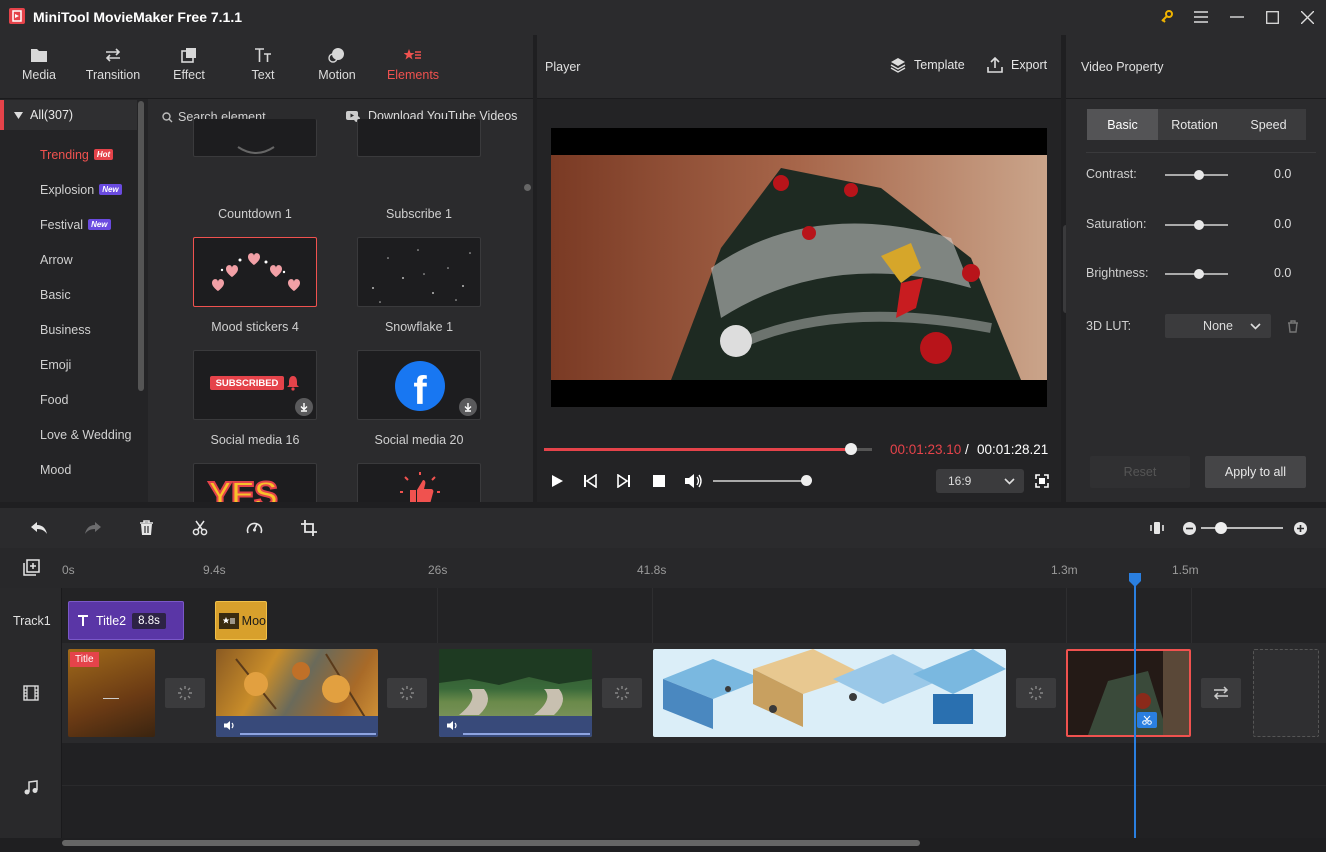  I want to click on category-explosion: Explosion New, so click(68, 189).